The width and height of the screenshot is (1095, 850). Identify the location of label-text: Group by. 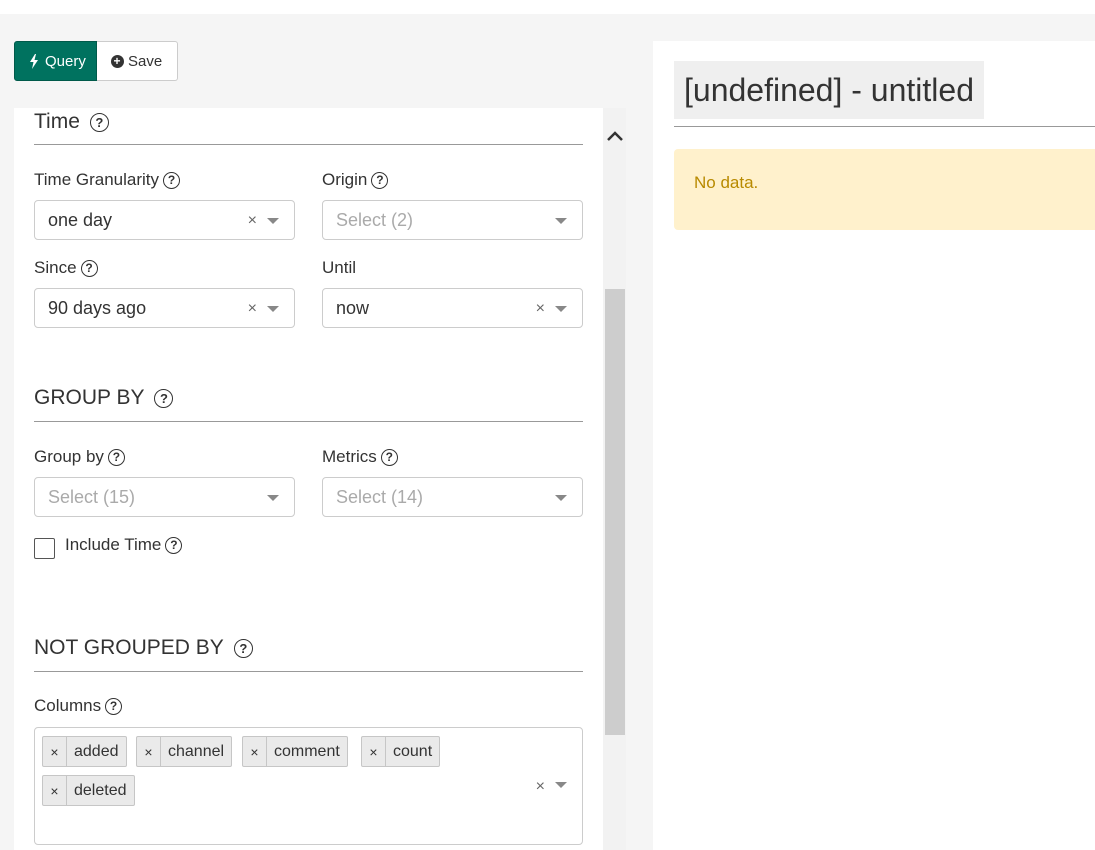
(69, 456).